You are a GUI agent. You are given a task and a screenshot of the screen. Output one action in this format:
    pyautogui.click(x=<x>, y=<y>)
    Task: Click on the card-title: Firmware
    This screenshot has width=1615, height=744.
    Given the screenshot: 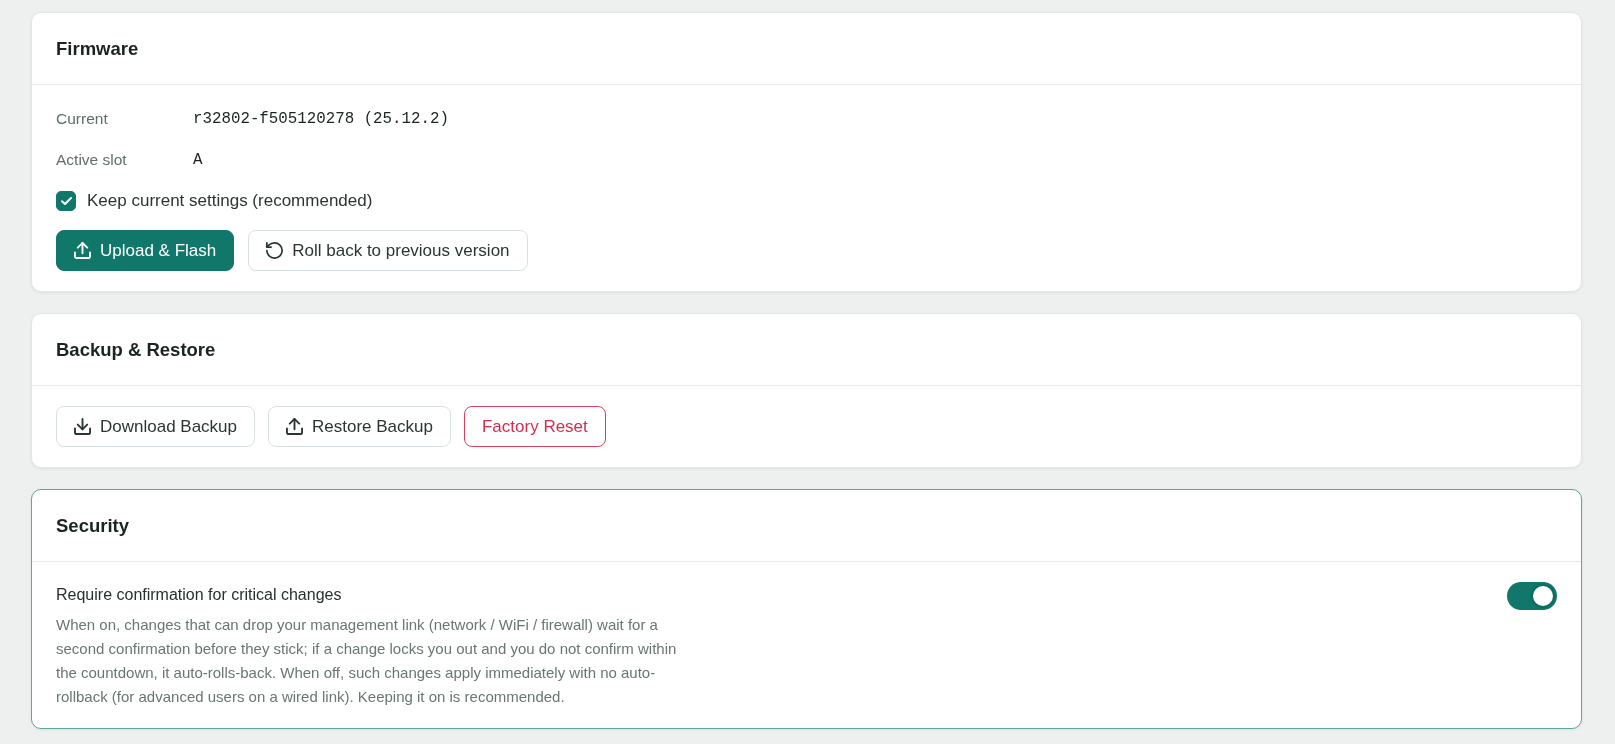 What is the action you would take?
    pyautogui.click(x=97, y=48)
    